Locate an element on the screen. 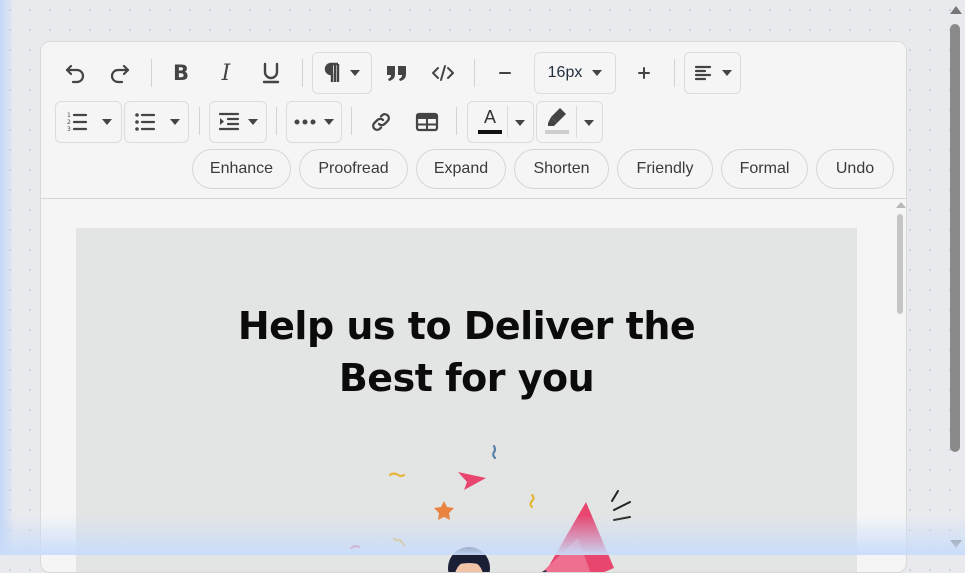 Image resolution: width=965 pixels, height=573 pixels. svg-text: 1 is located at coordinates (69, 115).